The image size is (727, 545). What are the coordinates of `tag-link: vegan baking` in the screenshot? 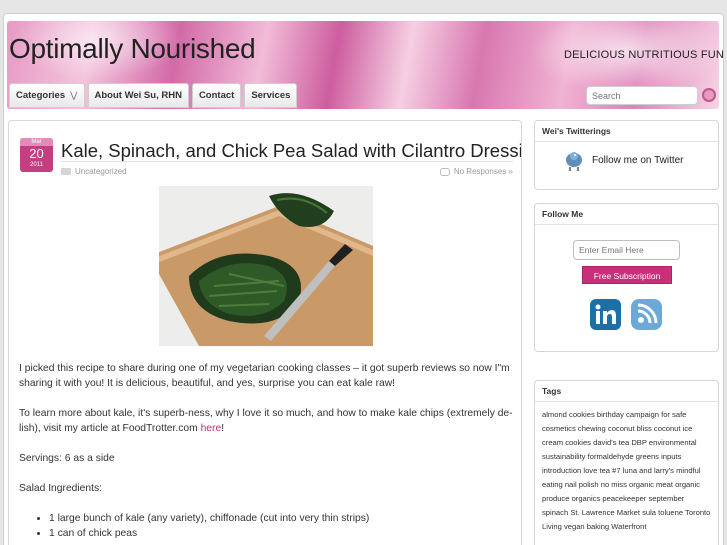 It's located at (586, 526).